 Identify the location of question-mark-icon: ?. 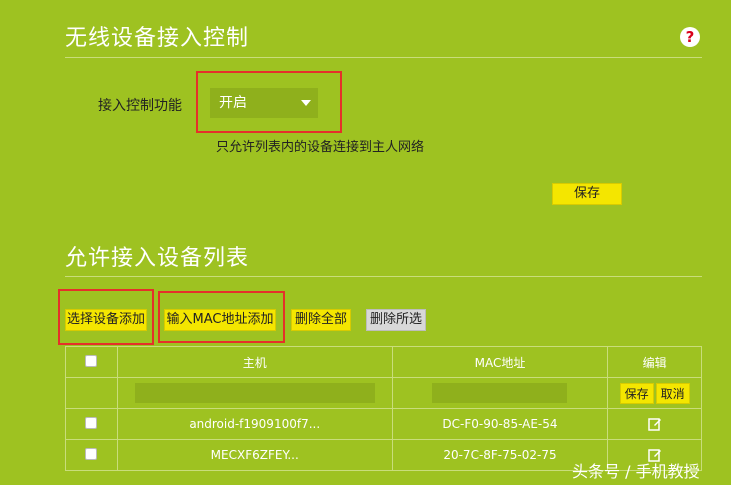
(690, 37).